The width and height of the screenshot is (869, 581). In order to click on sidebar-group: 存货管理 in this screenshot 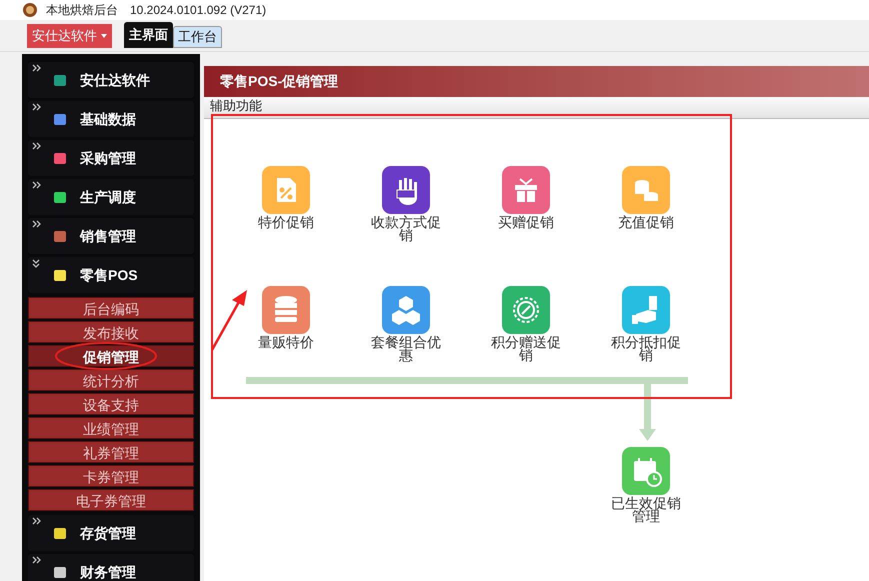, I will do `click(111, 533)`.